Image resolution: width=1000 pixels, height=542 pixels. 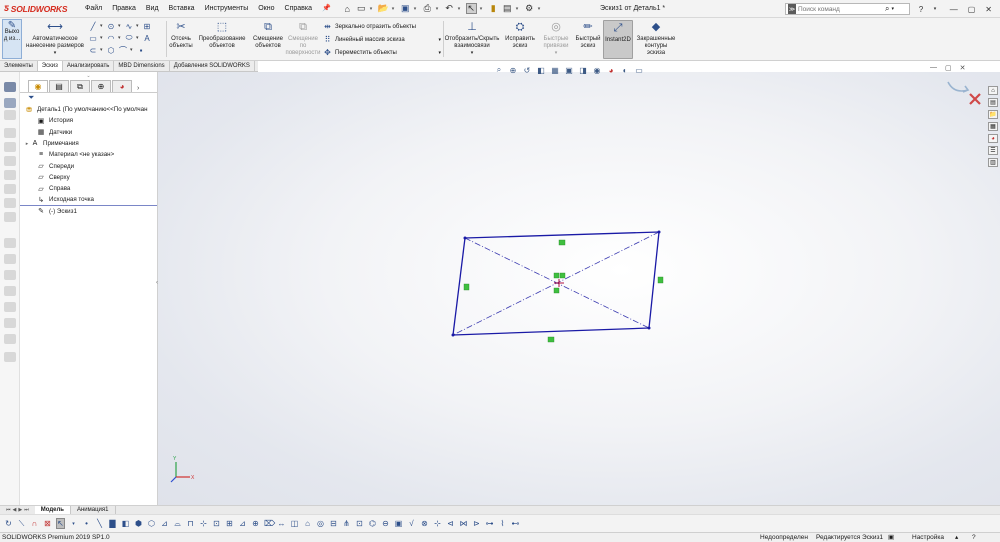 I want to click on magnet-icon: ∩, so click(x=34, y=523).